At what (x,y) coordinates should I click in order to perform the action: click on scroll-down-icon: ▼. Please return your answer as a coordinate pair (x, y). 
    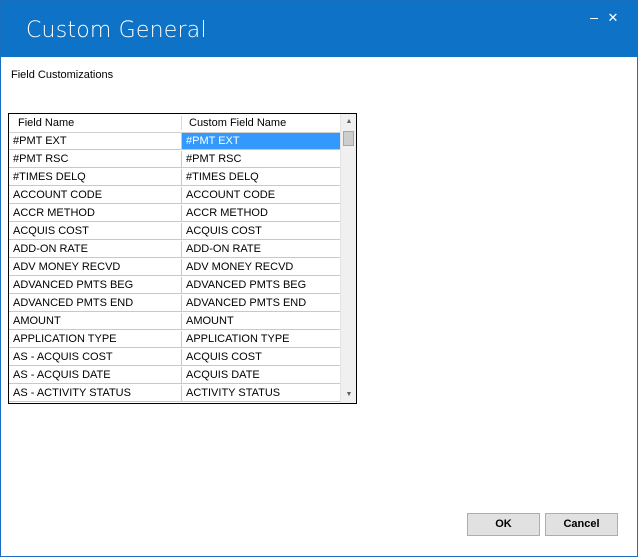
    Looking at the image, I should click on (348, 395).